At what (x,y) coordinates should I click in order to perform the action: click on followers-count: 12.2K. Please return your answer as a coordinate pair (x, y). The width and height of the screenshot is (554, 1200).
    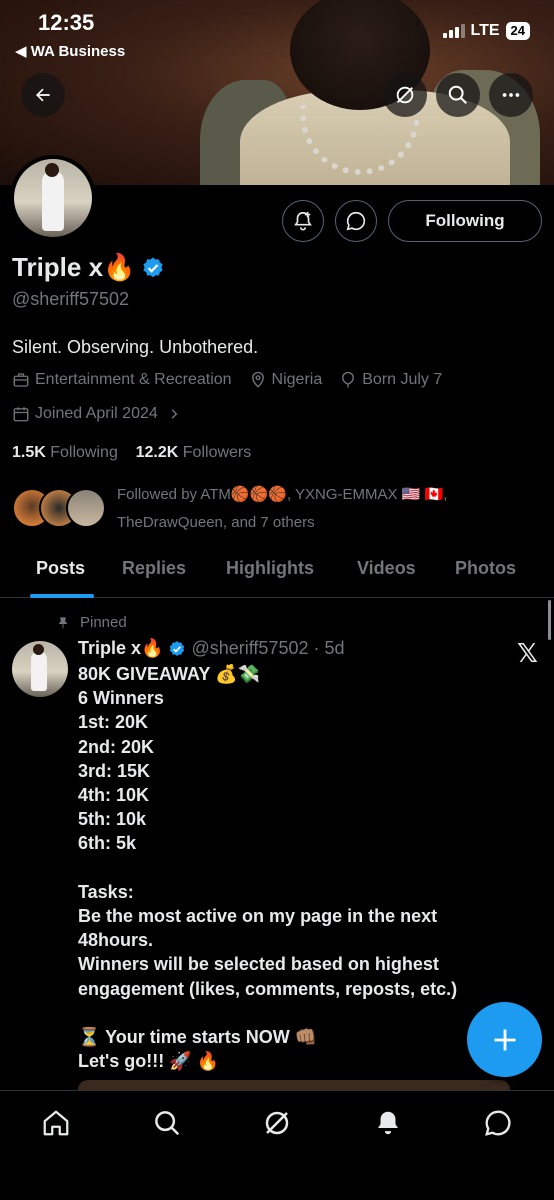
    Looking at the image, I should click on (157, 452).